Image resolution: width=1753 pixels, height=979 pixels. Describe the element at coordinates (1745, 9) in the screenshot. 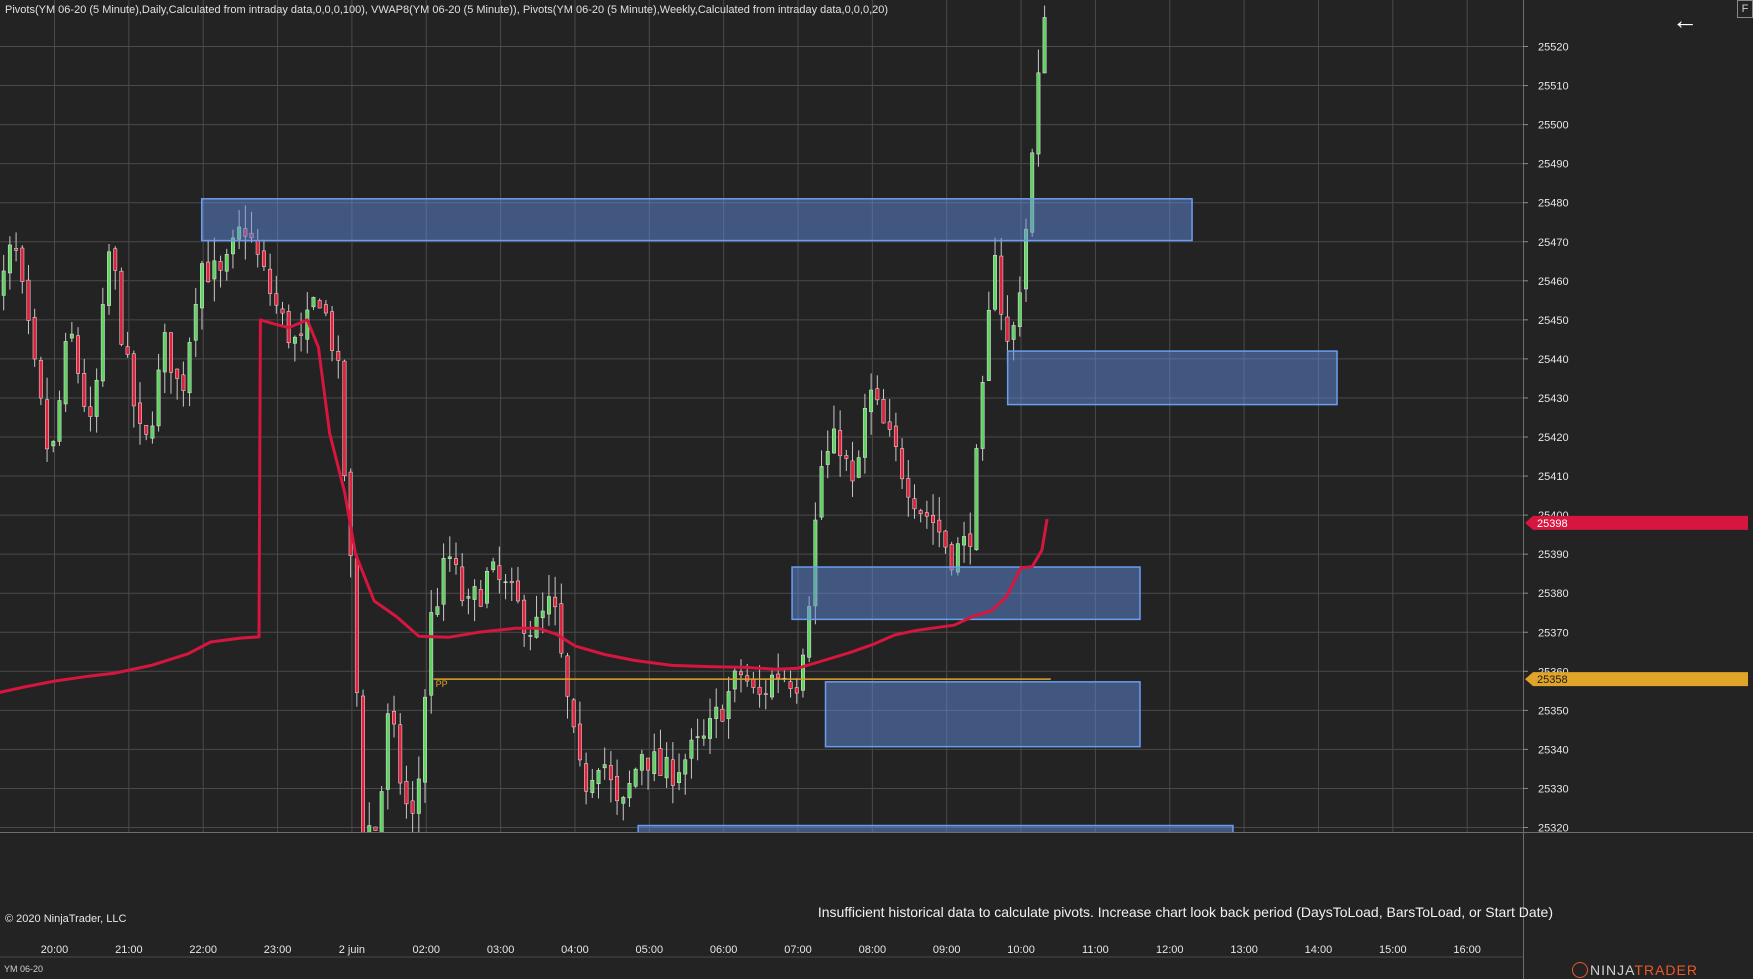

I see `float-button: F` at that location.